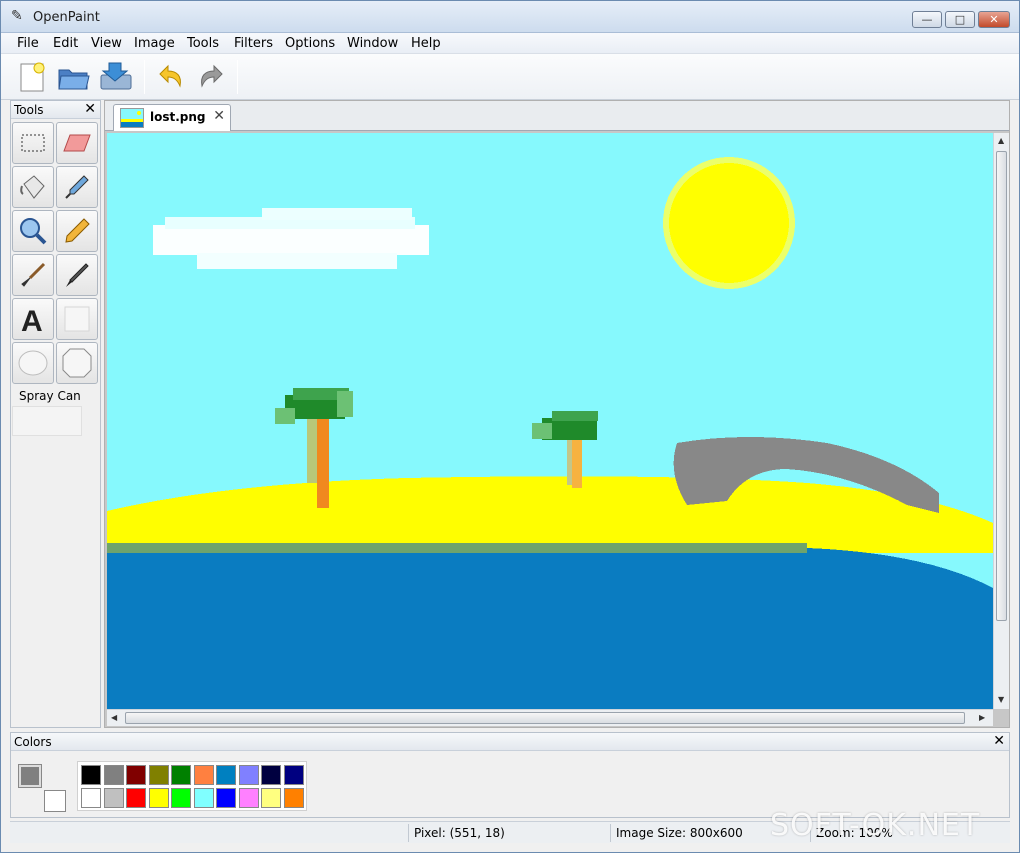 This screenshot has height=853, width=1020. I want to click on colors-panel-close-icon: ✕, so click(999, 741).